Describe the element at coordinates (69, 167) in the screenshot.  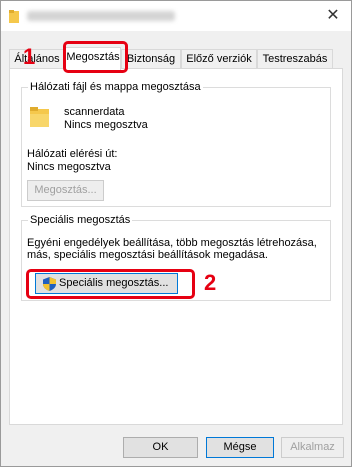
I see `network-path-value: Nincs megosztva` at that location.